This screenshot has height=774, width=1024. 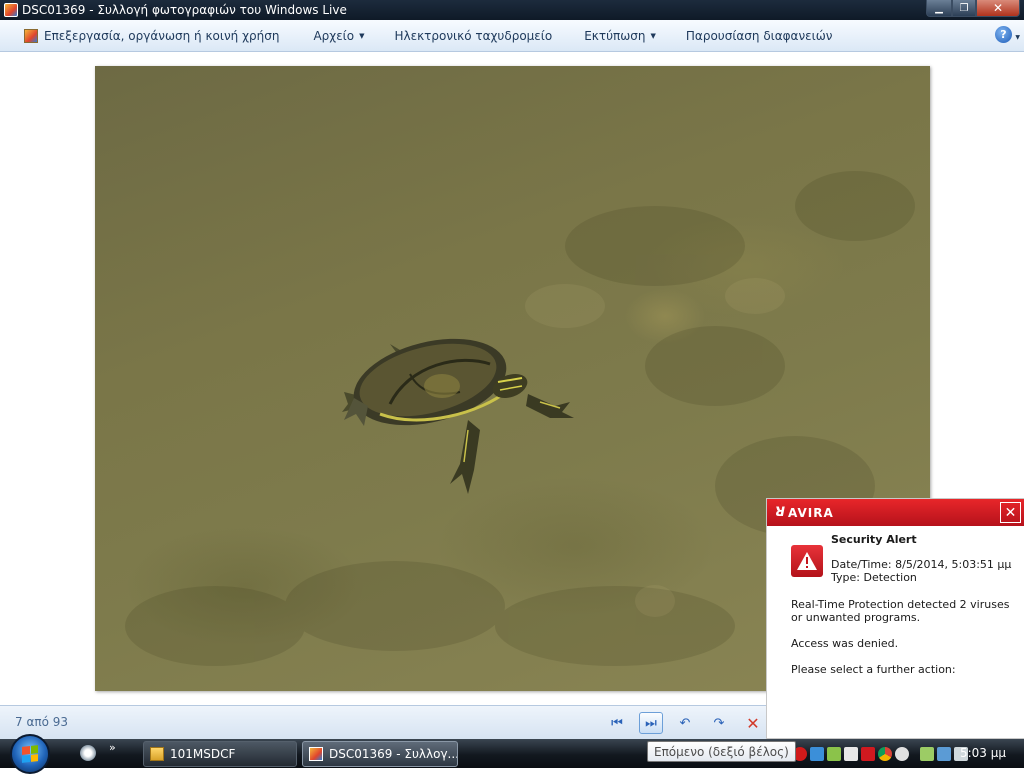 I want to click on tray-check-icon, so click(x=902, y=753).